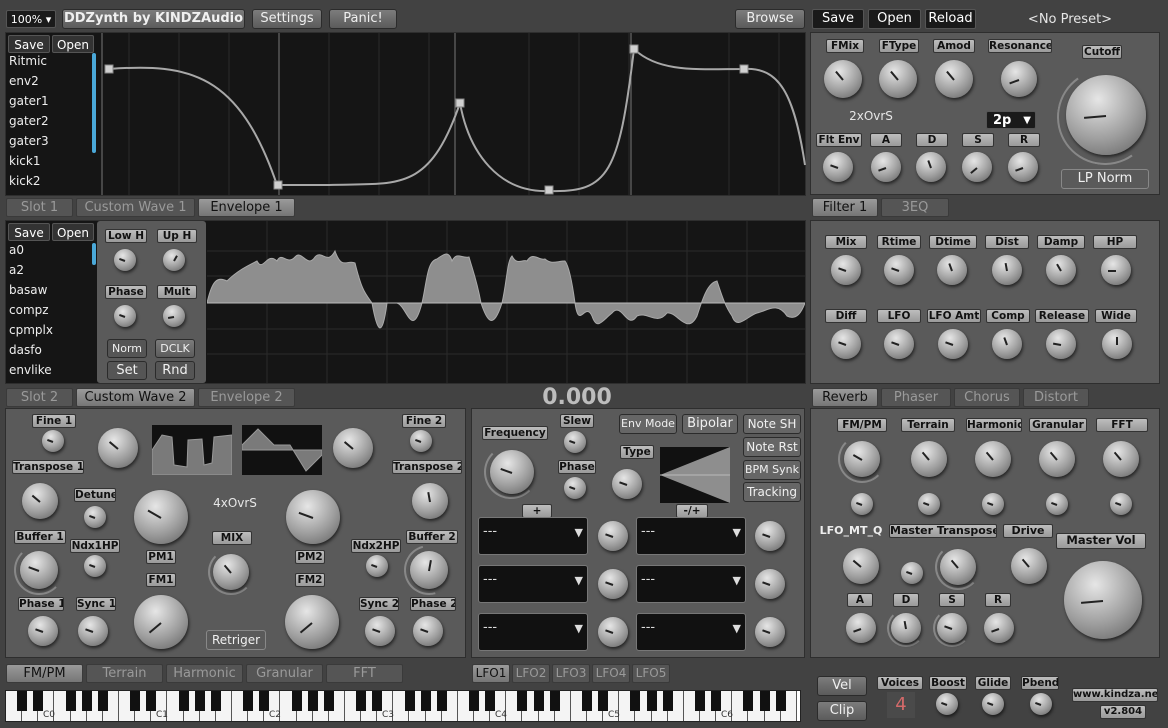 Image resolution: width=1168 pixels, height=728 pixels. Describe the element at coordinates (49, 350) in the screenshot. I see `list-item: dasfo` at that location.